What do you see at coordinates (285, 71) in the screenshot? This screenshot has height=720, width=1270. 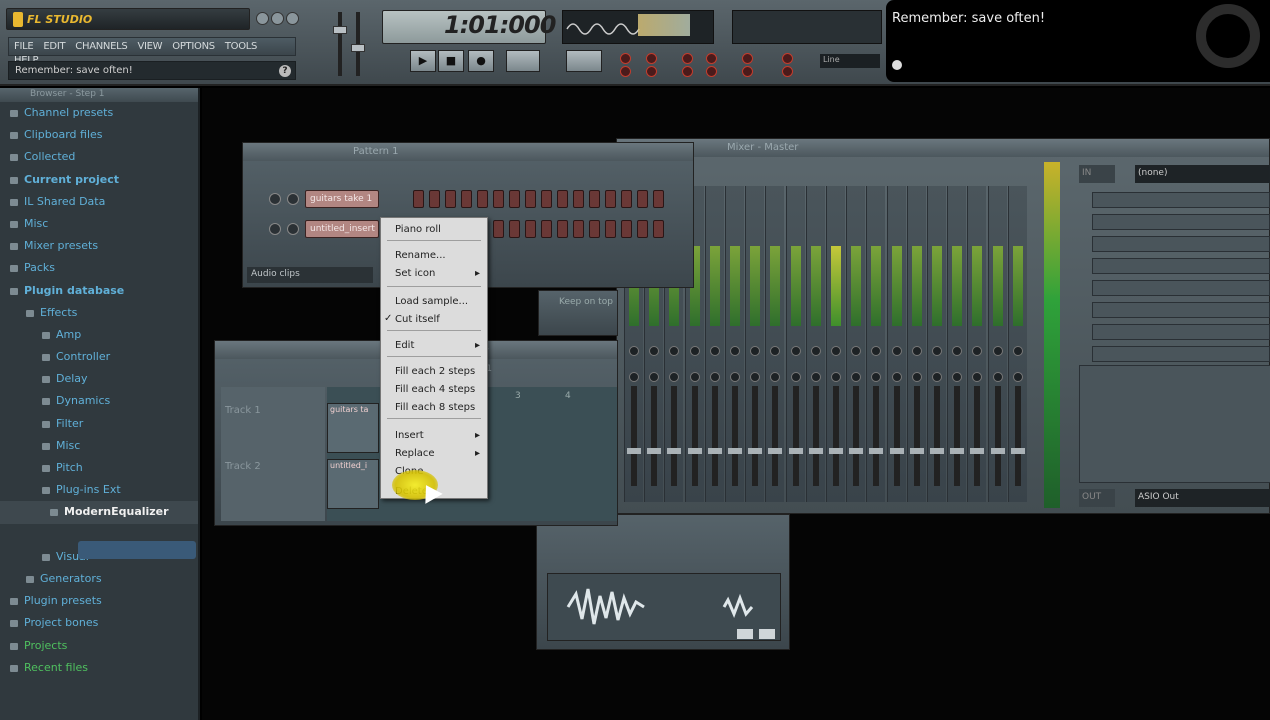 I see `help-icon: ?` at bounding box center [285, 71].